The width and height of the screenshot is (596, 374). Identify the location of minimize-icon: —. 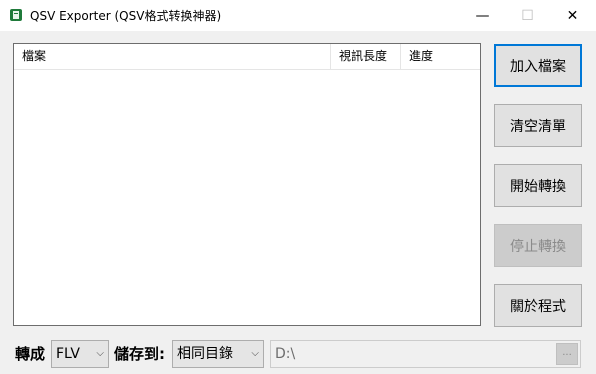
(482, 15).